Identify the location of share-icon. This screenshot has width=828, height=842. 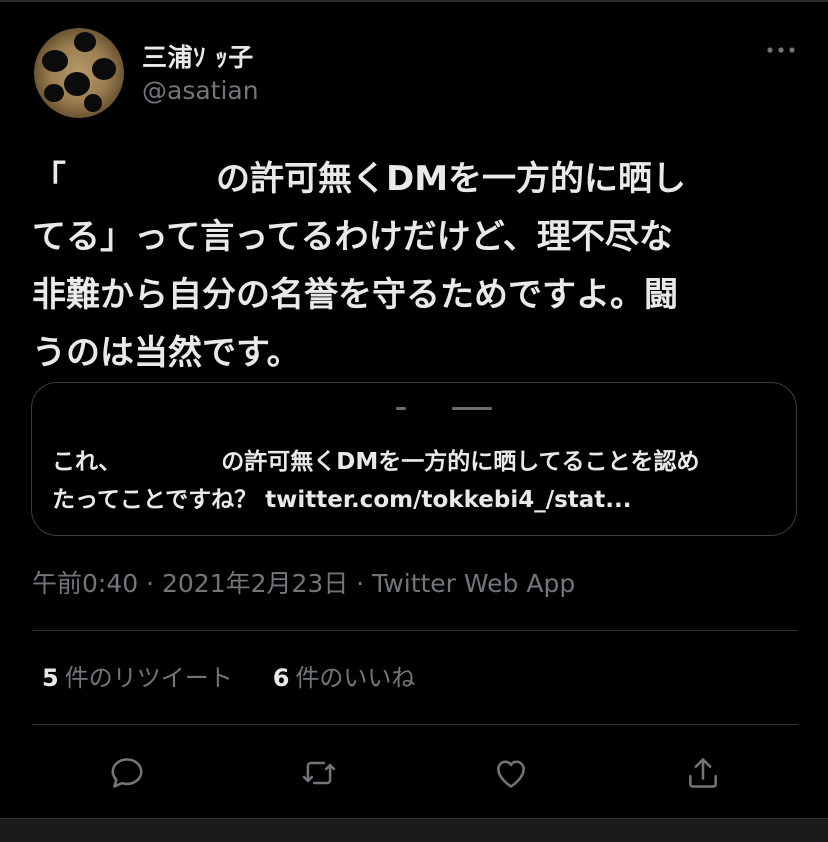
(703, 773).